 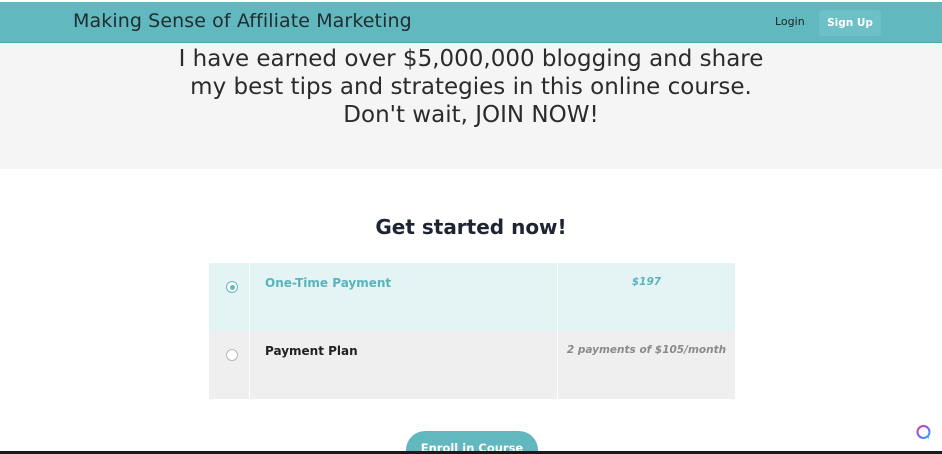 I want to click on plan-name-cell: Payment Plan, so click(x=404, y=365).